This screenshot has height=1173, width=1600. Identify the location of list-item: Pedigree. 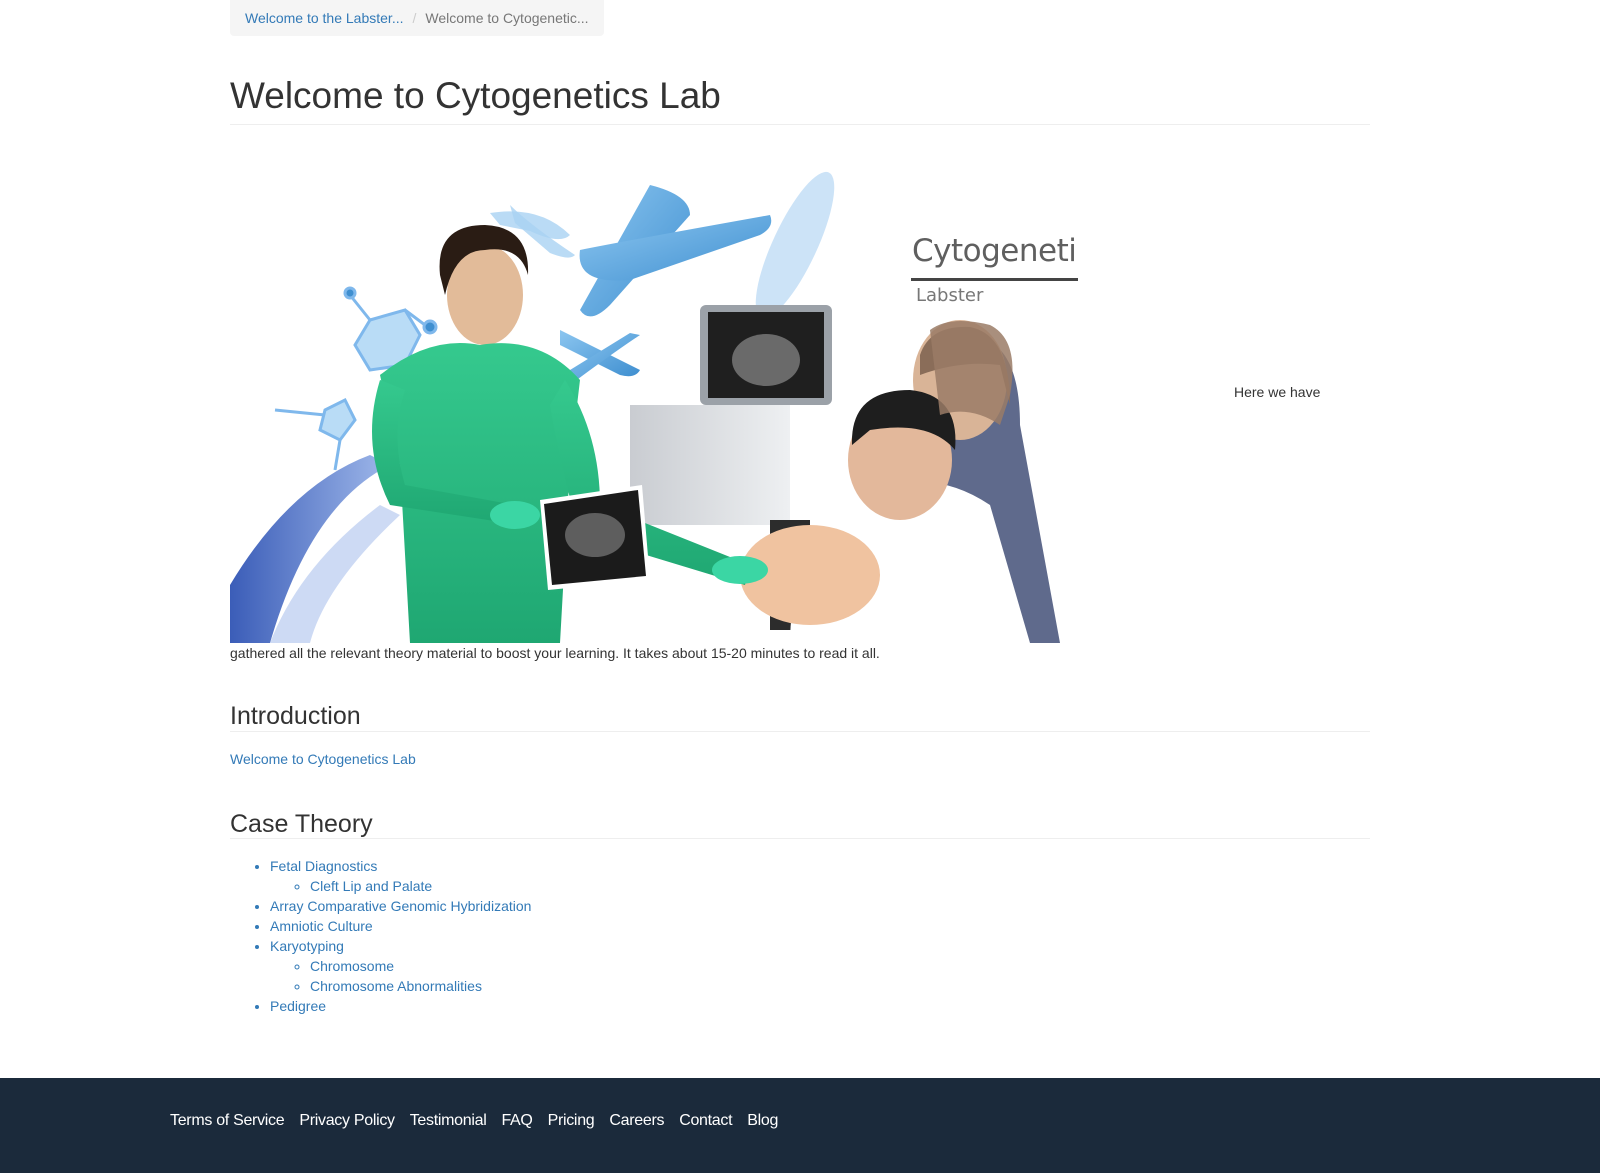
(400, 1006).